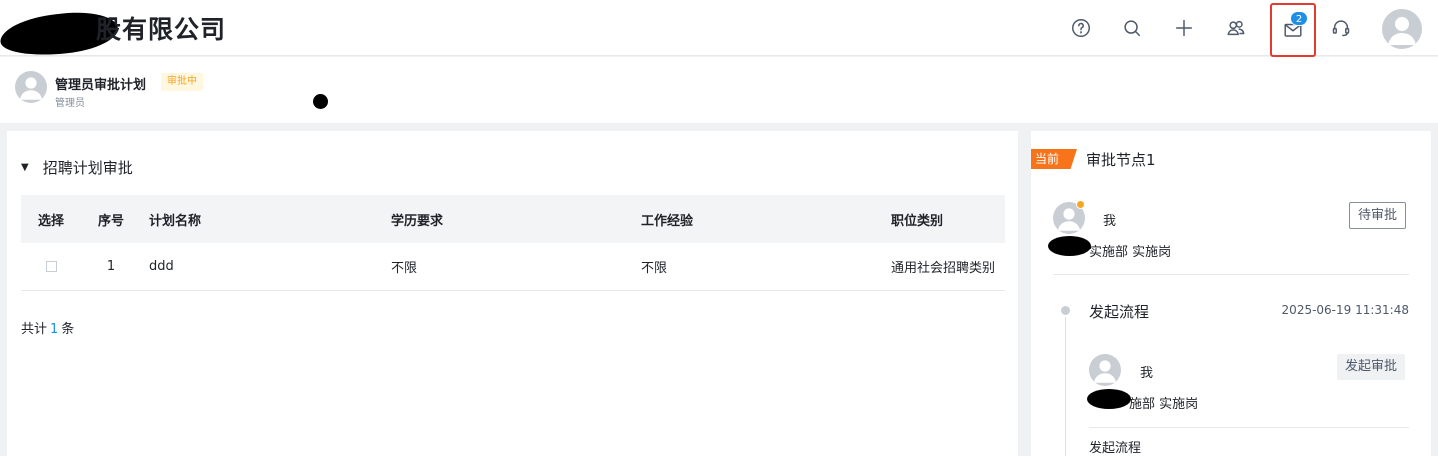  What do you see at coordinates (1345, 310) in the screenshot?
I see `flow-timestamp: 2025-06-19 11:31:48` at bounding box center [1345, 310].